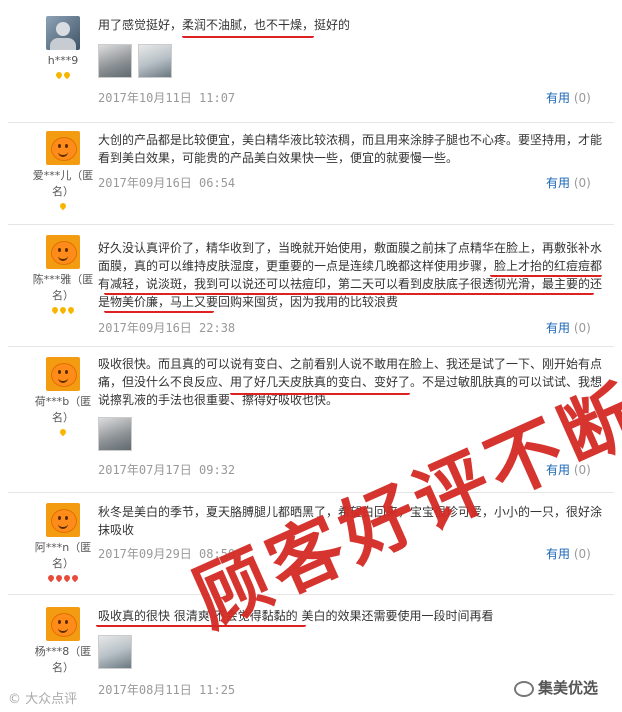 This screenshot has height=712, width=622. I want to click on reviewer-name: 爱***儿（匿名）, so click(63, 183).